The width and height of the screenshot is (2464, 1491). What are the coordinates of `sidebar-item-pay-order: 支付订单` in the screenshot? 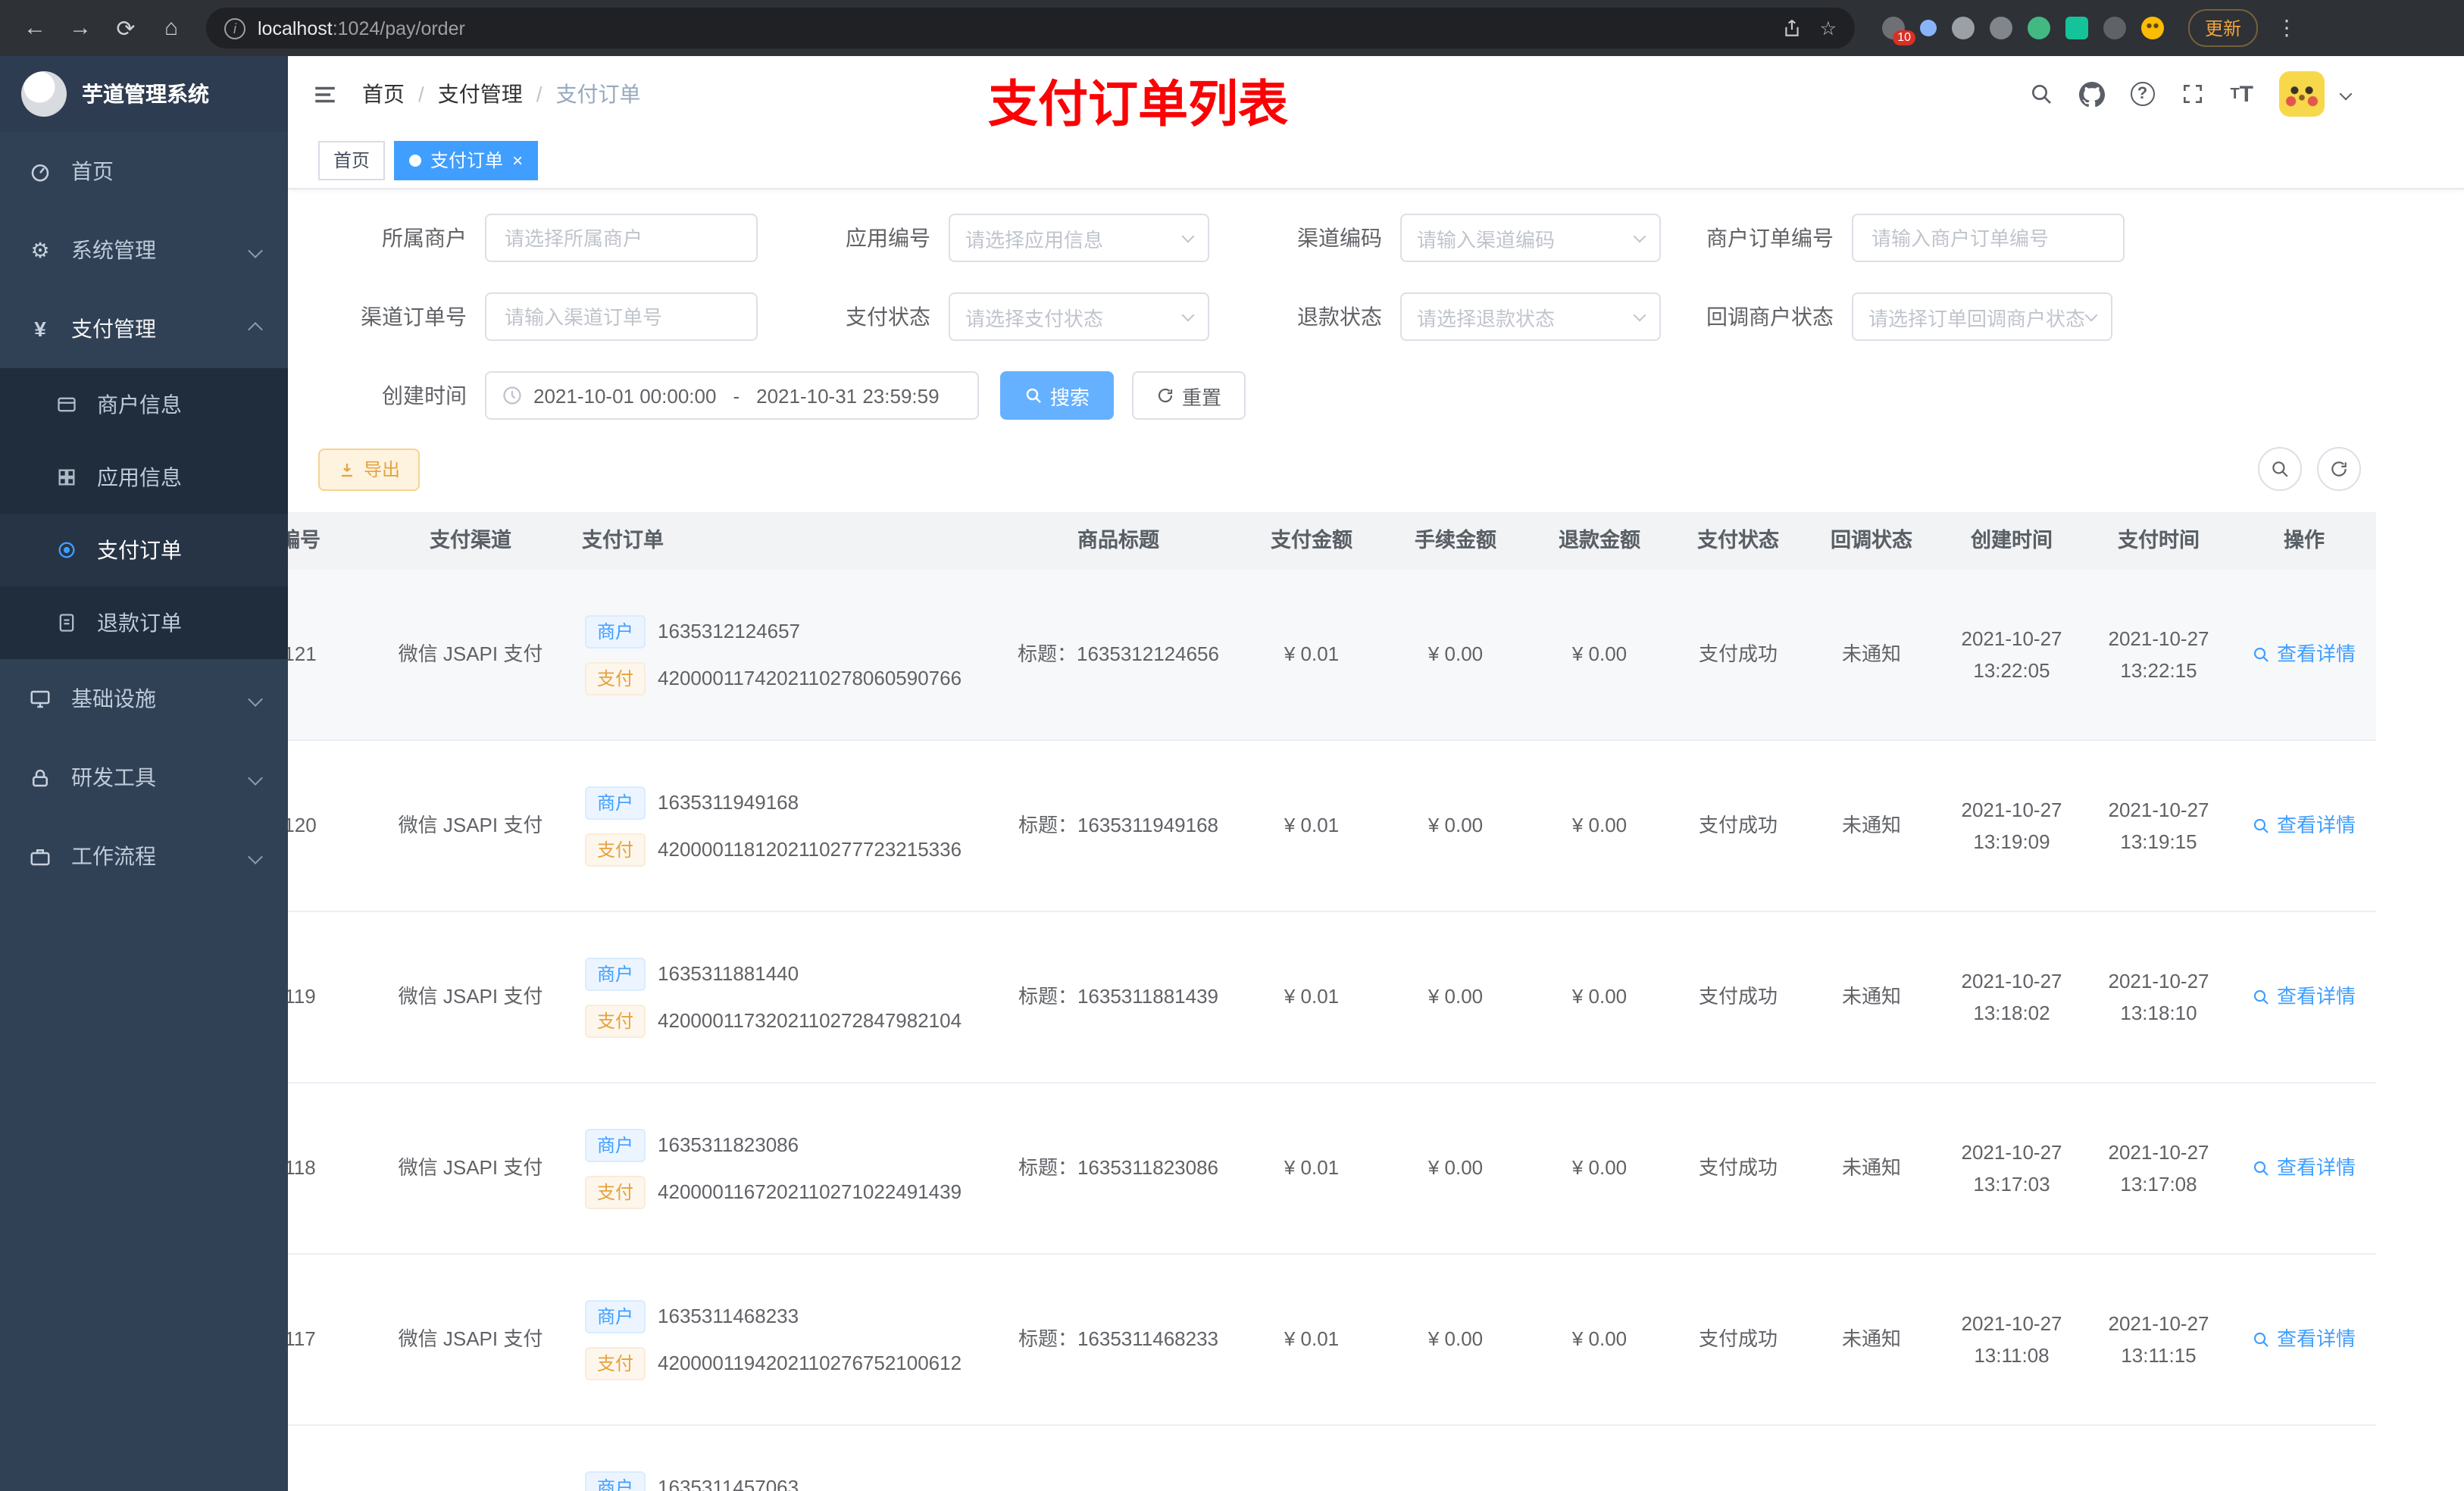 It's located at (144, 550).